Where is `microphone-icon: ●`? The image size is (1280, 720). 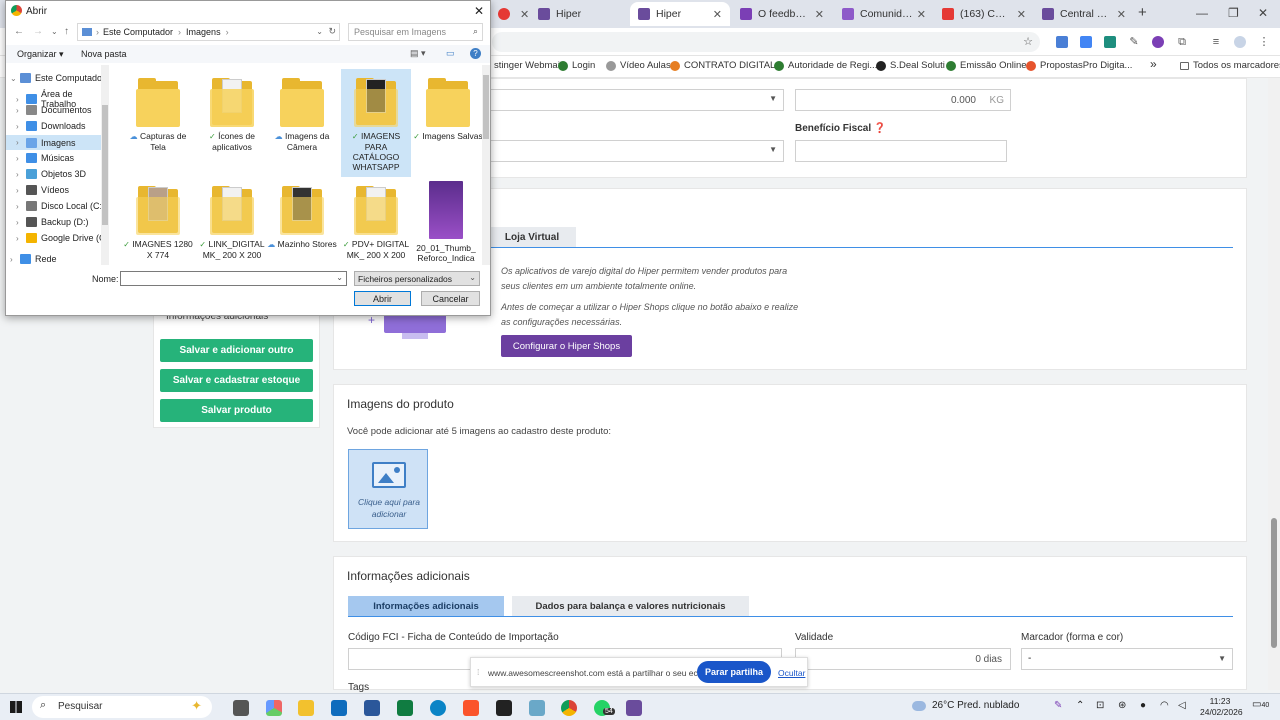
microphone-icon: ● is located at coordinates (1143, 705).